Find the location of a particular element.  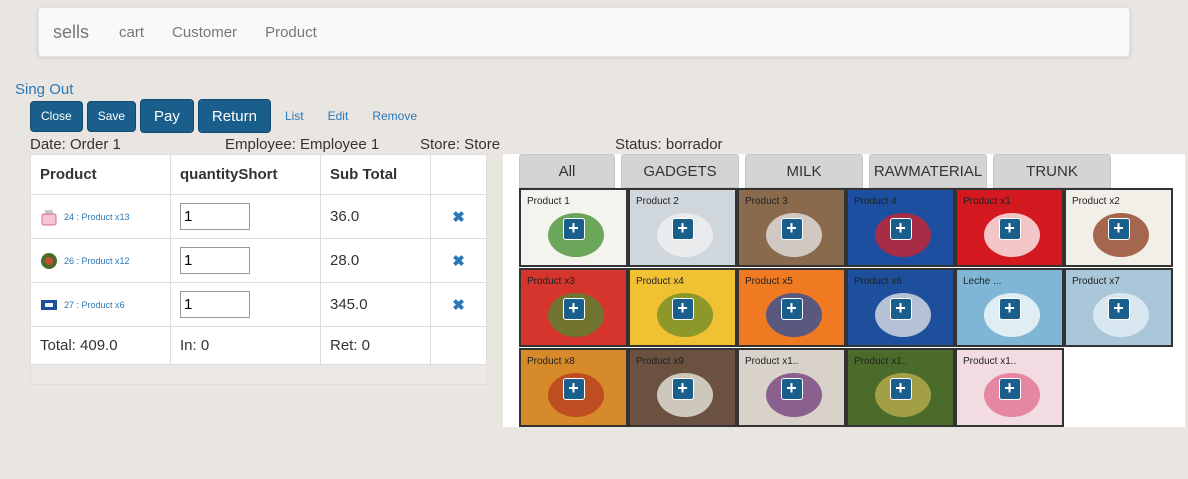

totals-empty-cell is located at coordinates (458, 345).